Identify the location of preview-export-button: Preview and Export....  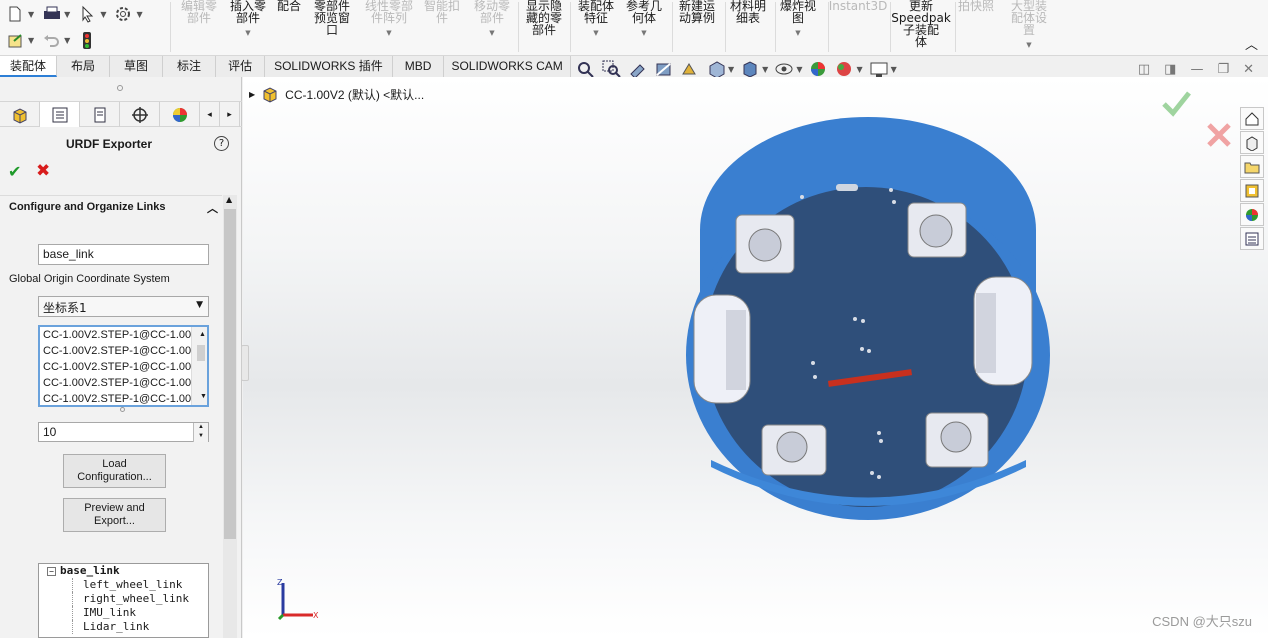
(114, 515).